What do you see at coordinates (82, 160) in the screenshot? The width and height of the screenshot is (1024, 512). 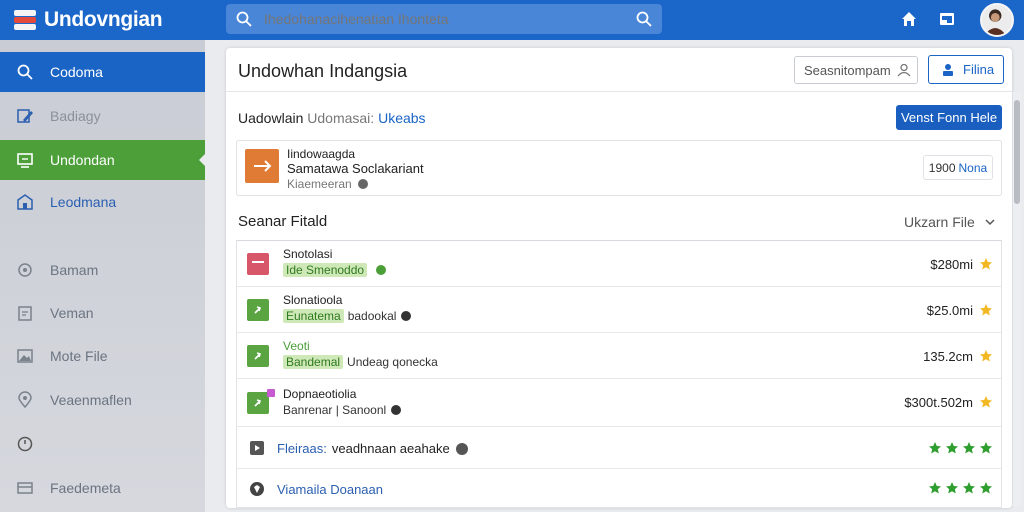 I see `sidebar-item-label: Undondan` at bounding box center [82, 160].